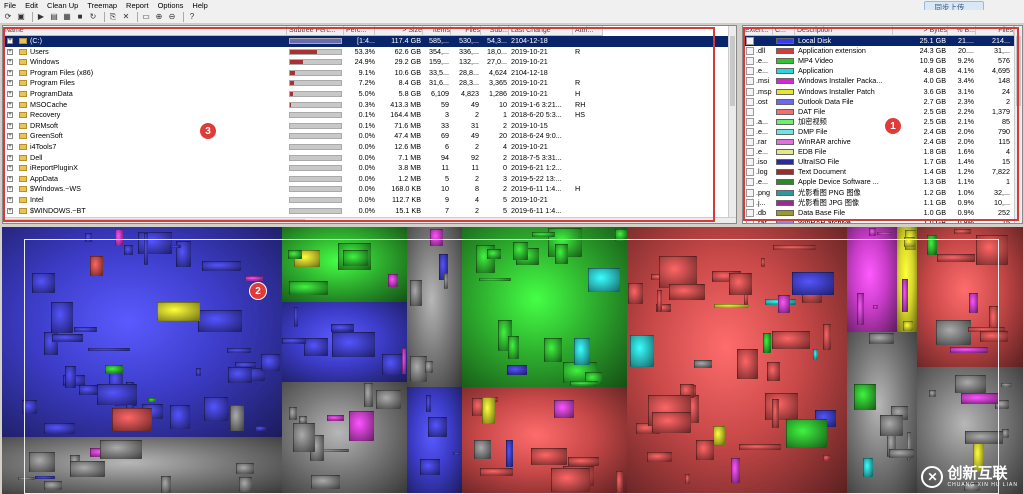 The width and height of the screenshot is (1024, 494). I want to click on column-header: Description, so click(844, 31).